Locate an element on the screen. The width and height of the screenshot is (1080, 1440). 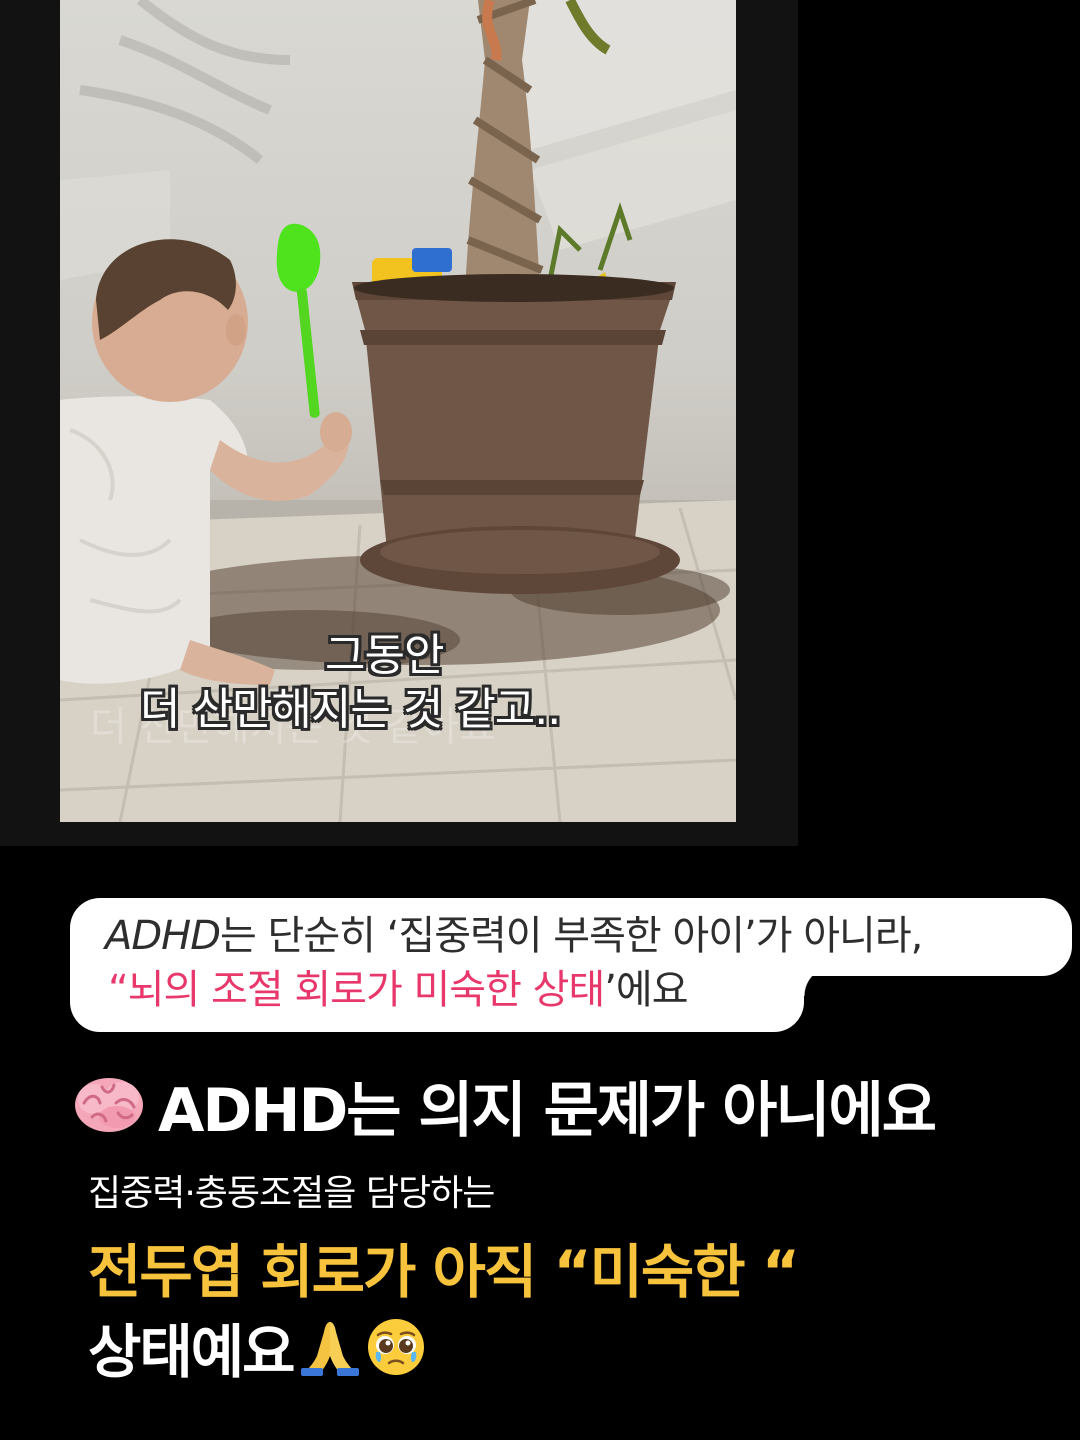
pleading-face-icon is located at coordinates (396, 1347).